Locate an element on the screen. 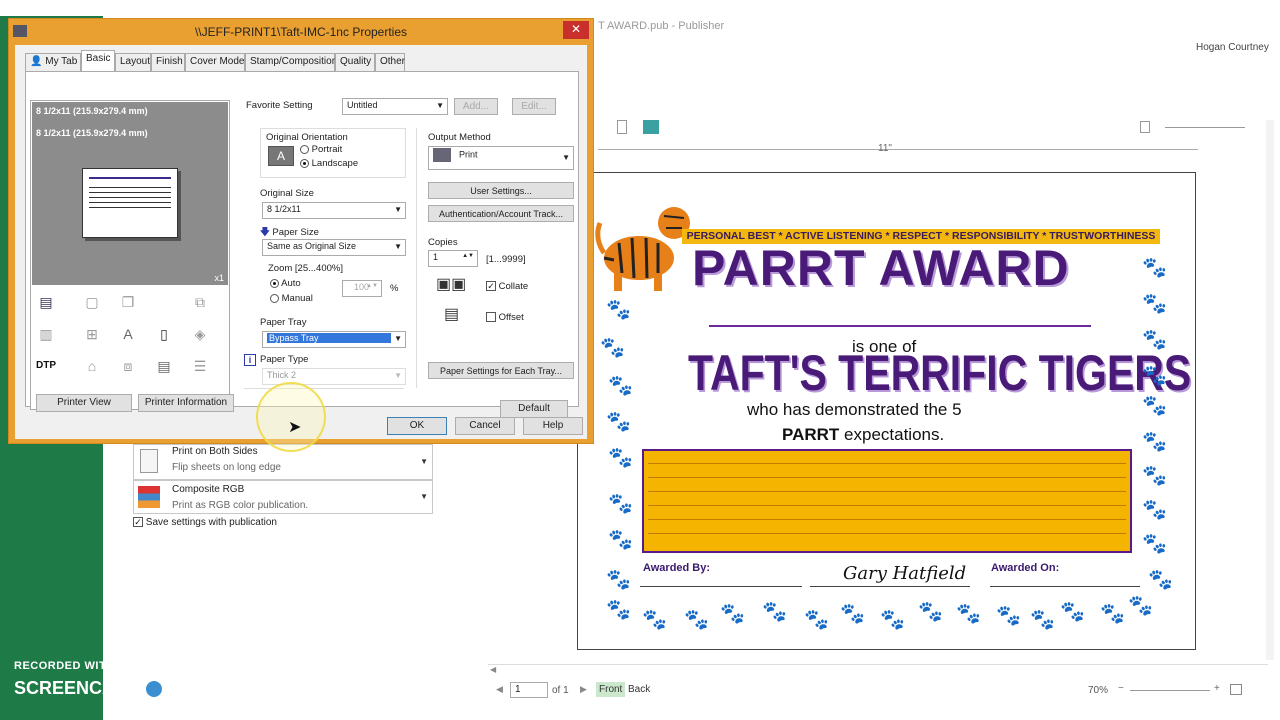 This screenshot has height=720, width=1280. portrait-radio is located at coordinates (304, 149).